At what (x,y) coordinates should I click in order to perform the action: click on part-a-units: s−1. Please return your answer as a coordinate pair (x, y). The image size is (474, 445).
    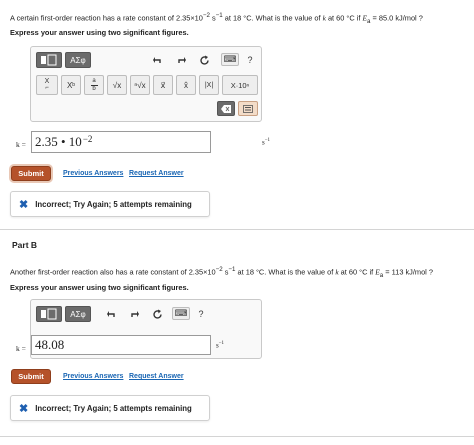
    Looking at the image, I should click on (266, 142).